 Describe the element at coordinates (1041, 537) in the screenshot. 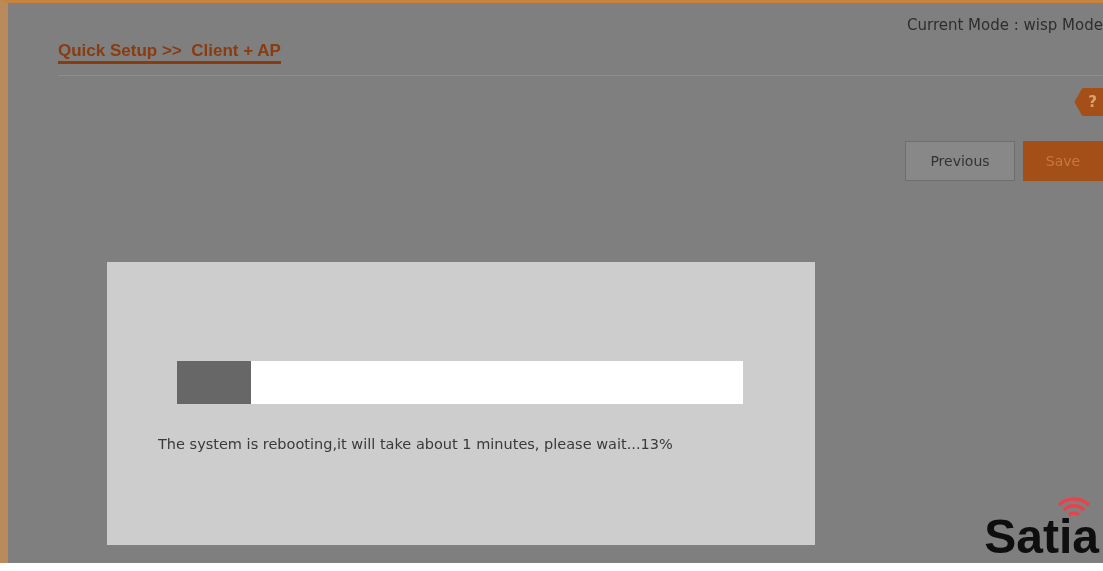

I see `logo: Satia` at that location.